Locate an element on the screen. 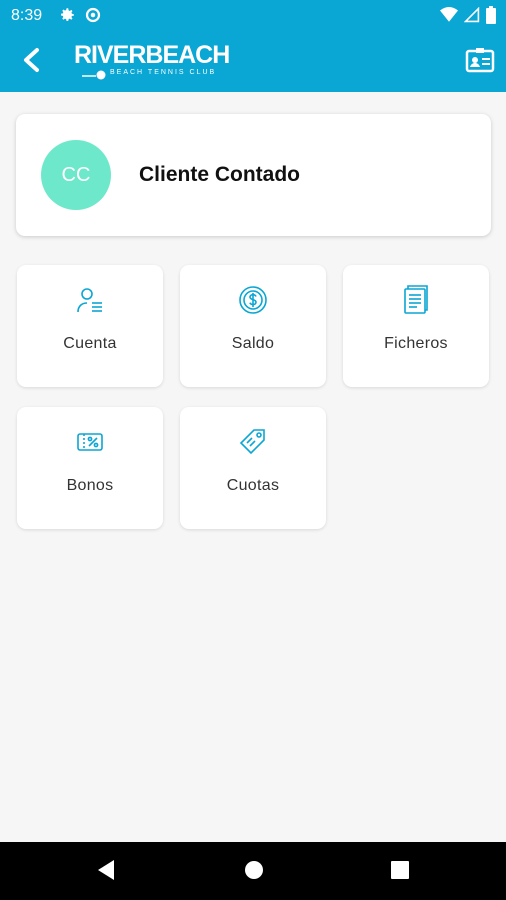  nav-back-button is located at coordinates (106, 872).